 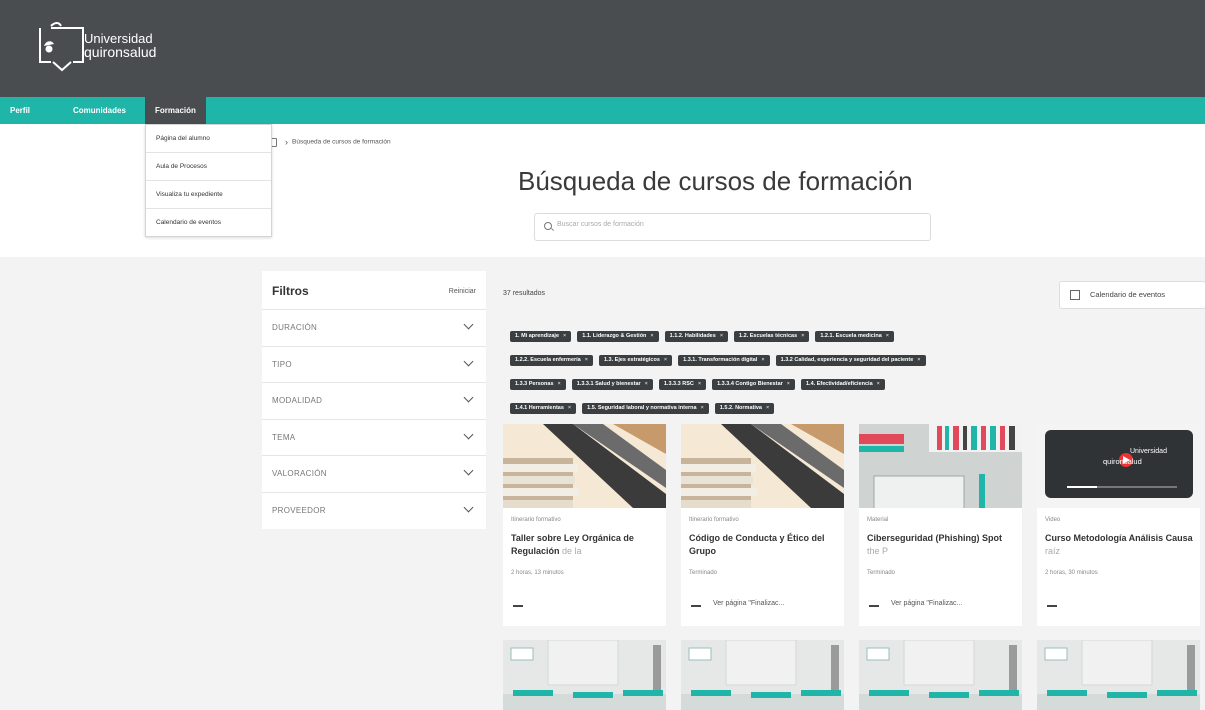 What do you see at coordinates (608, 384) in the screenshot?
I see `chip-label: 1.3.3.1 Salud y bienestar` at bounding box center [608, 384].